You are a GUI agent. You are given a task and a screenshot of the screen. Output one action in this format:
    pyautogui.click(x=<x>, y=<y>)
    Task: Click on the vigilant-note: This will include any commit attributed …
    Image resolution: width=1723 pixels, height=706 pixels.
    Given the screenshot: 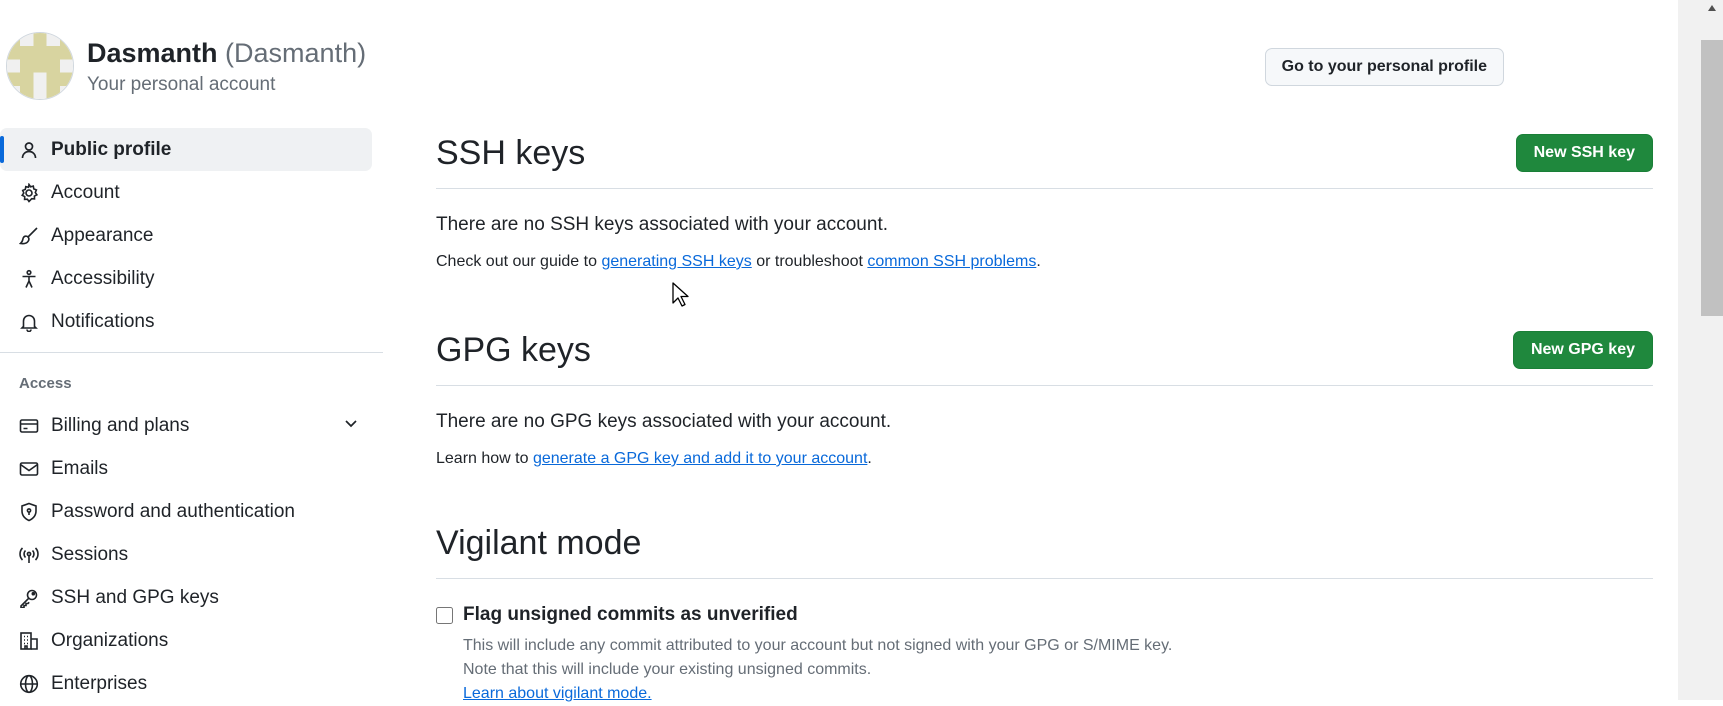 What is the action you would take?
    pyautogui.click(x=1058, y=670)
    